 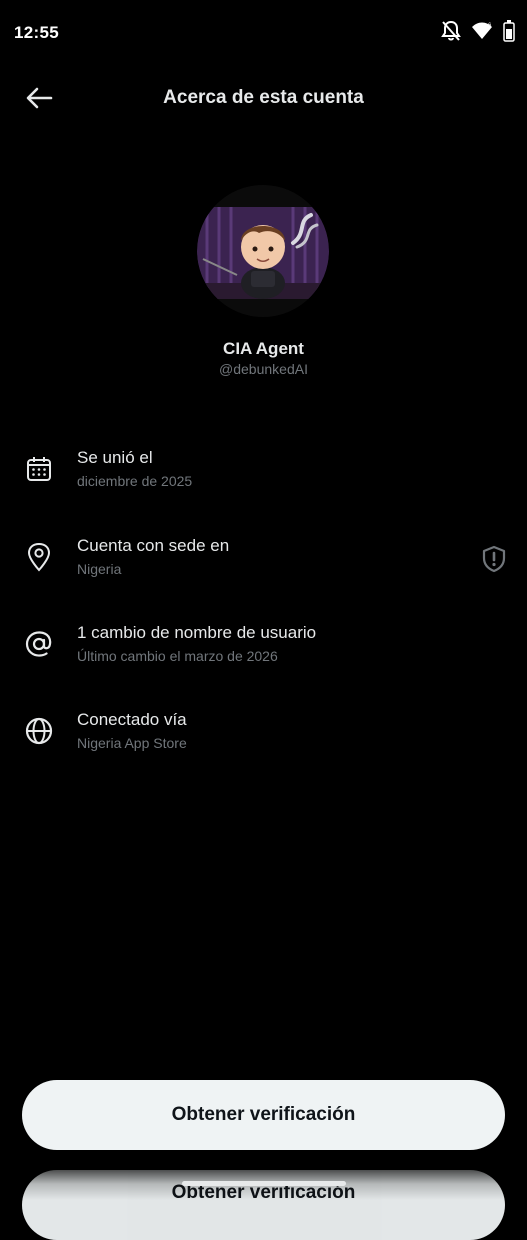 I want to click on info-subtitle: diciembre de 2025, so click(x=135, y=481).